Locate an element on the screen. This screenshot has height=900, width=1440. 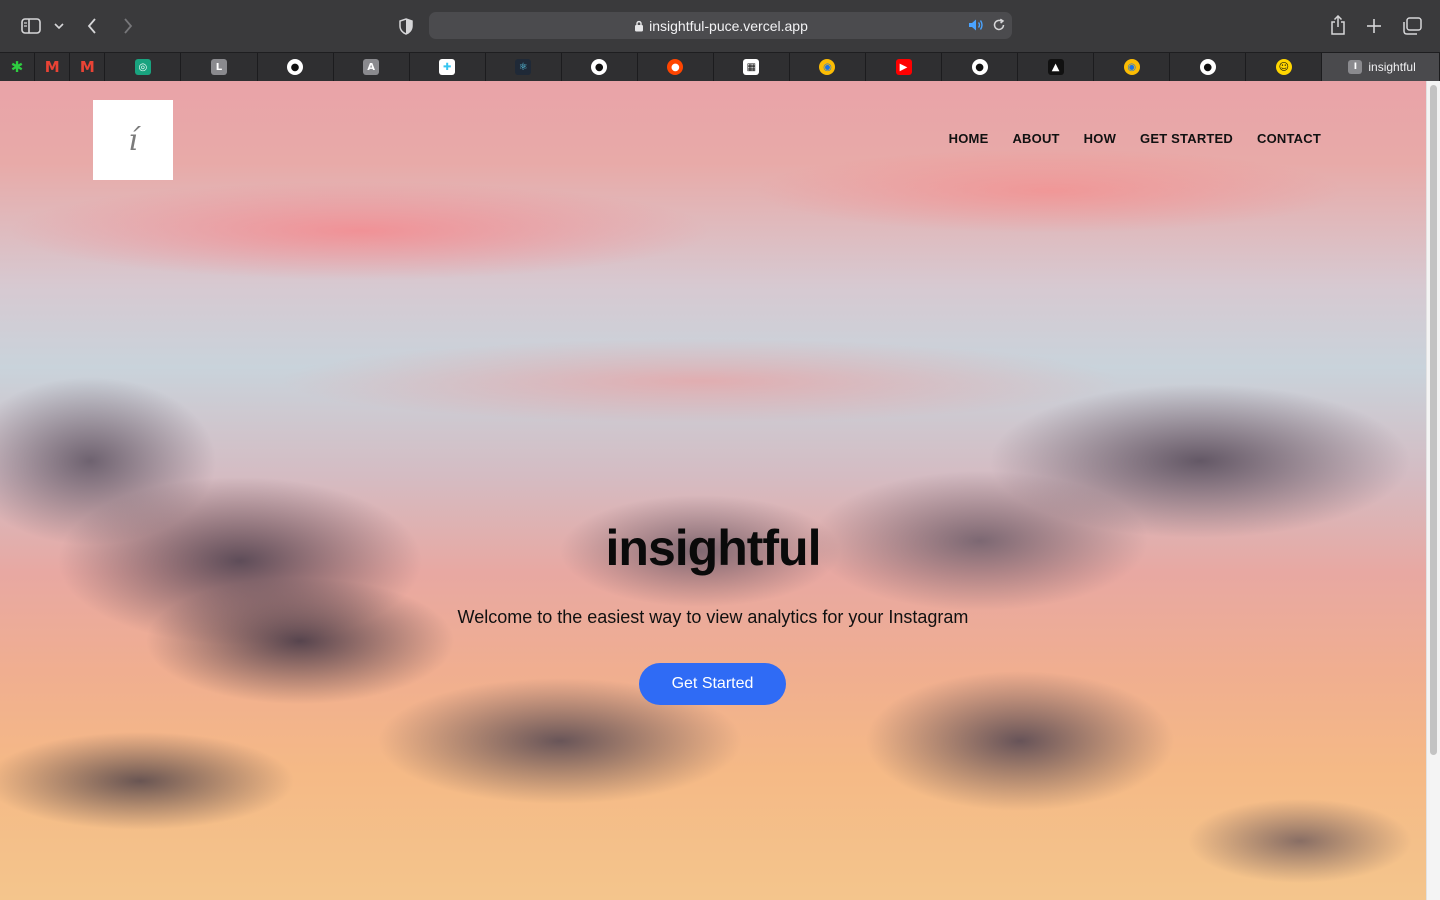
browser-toolbar: insightful-puce.vercel.app is located at coordinates (720, 26).